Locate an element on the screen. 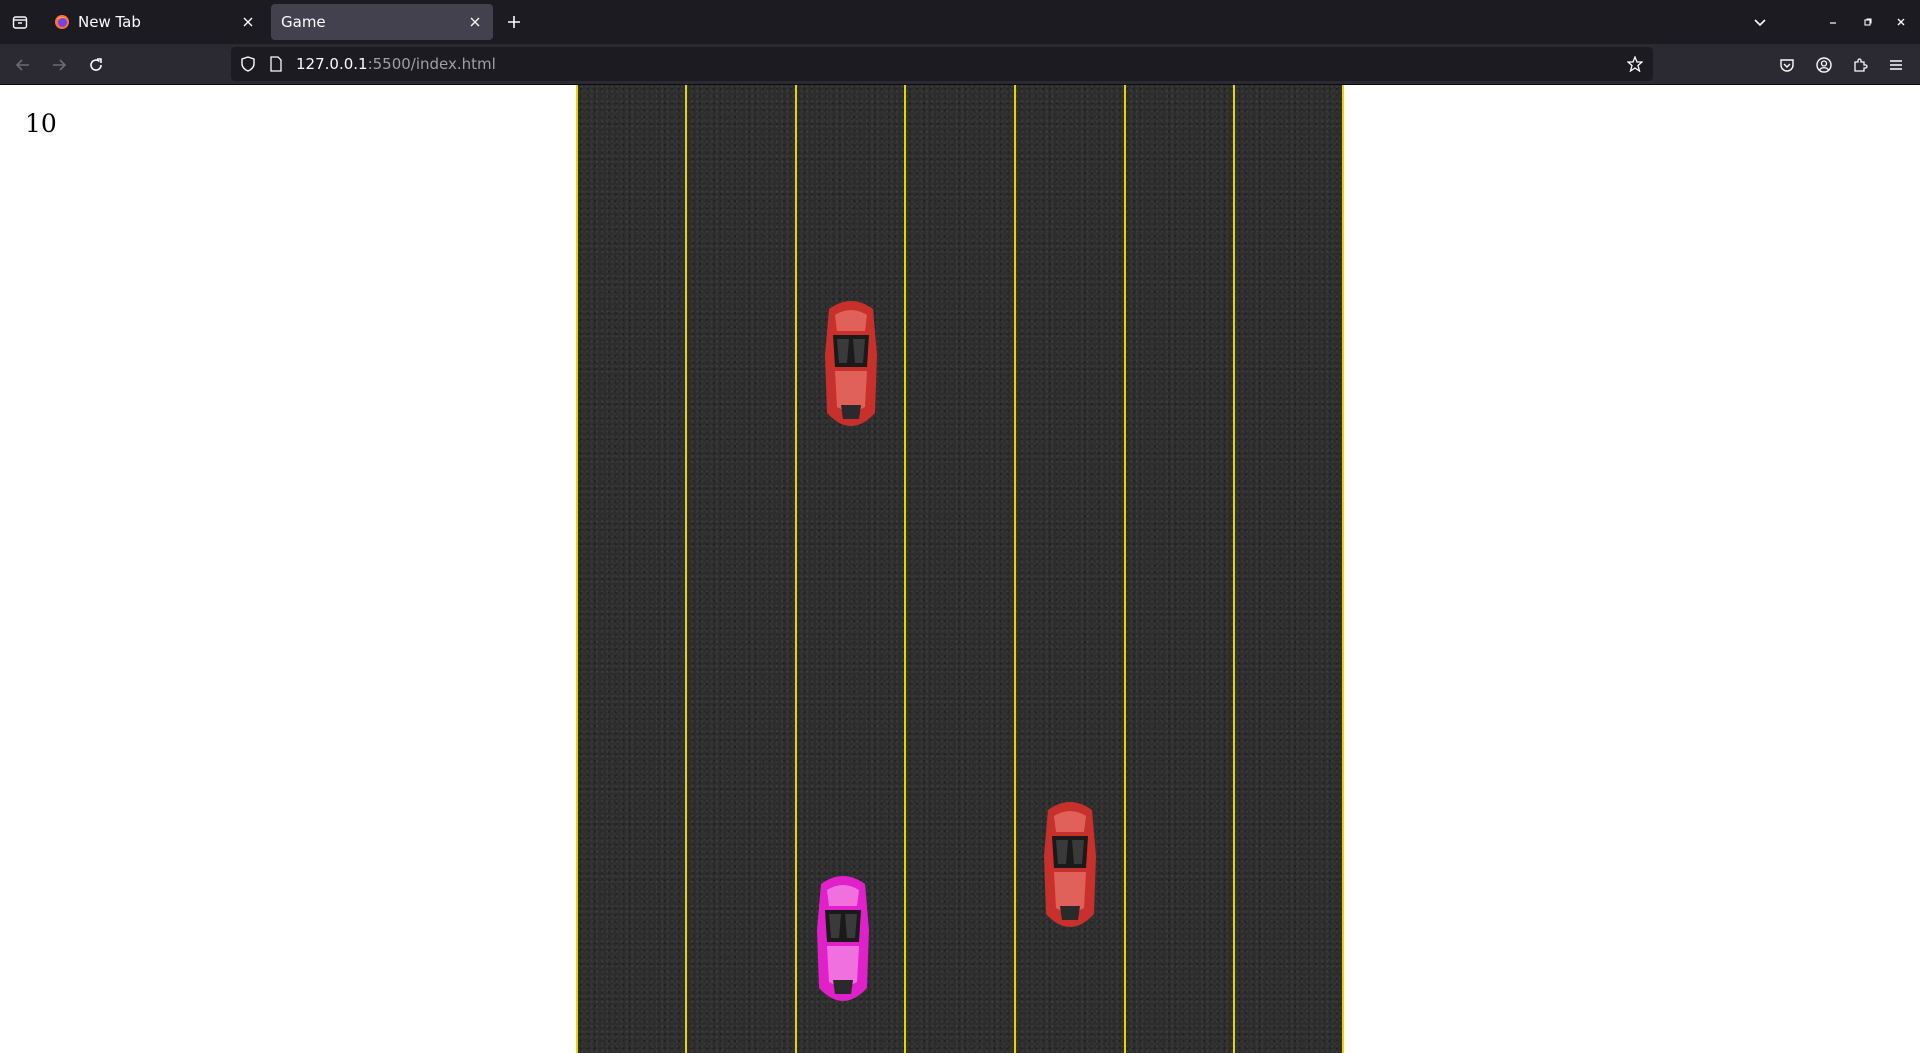 This screenshot has width=1920, height=1053. url-text: 127.0.0.1:5500/index.html is located at coordinates (396, 64).